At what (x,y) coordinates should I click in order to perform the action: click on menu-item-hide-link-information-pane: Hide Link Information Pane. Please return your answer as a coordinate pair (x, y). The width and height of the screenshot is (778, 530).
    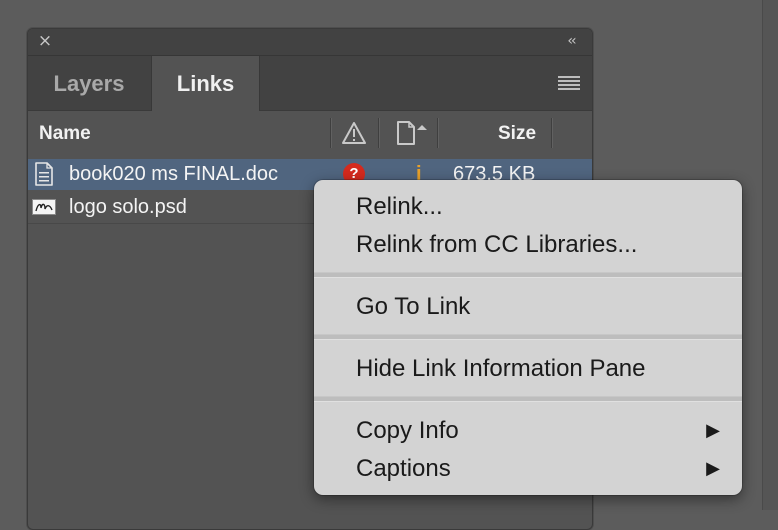
    Looking at the image, I should click on (528, 369).